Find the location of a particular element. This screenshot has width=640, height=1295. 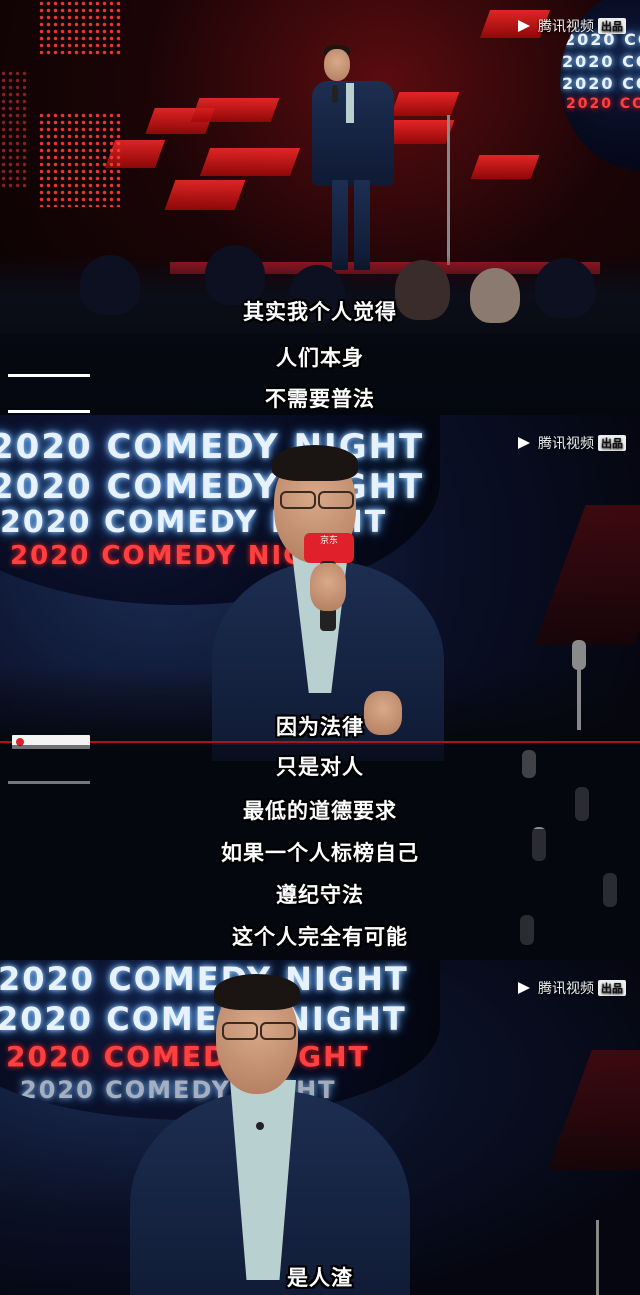

subtitle-line: 遵纪守法 is located at coordinates (320, 895).